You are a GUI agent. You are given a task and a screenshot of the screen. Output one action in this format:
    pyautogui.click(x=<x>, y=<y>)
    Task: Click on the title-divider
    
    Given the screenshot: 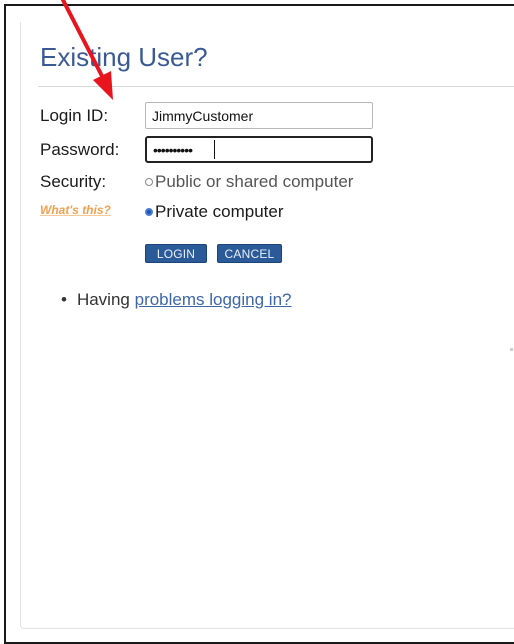 What is the action you would take?
    pyautogui.click(x=276, y=86)
    